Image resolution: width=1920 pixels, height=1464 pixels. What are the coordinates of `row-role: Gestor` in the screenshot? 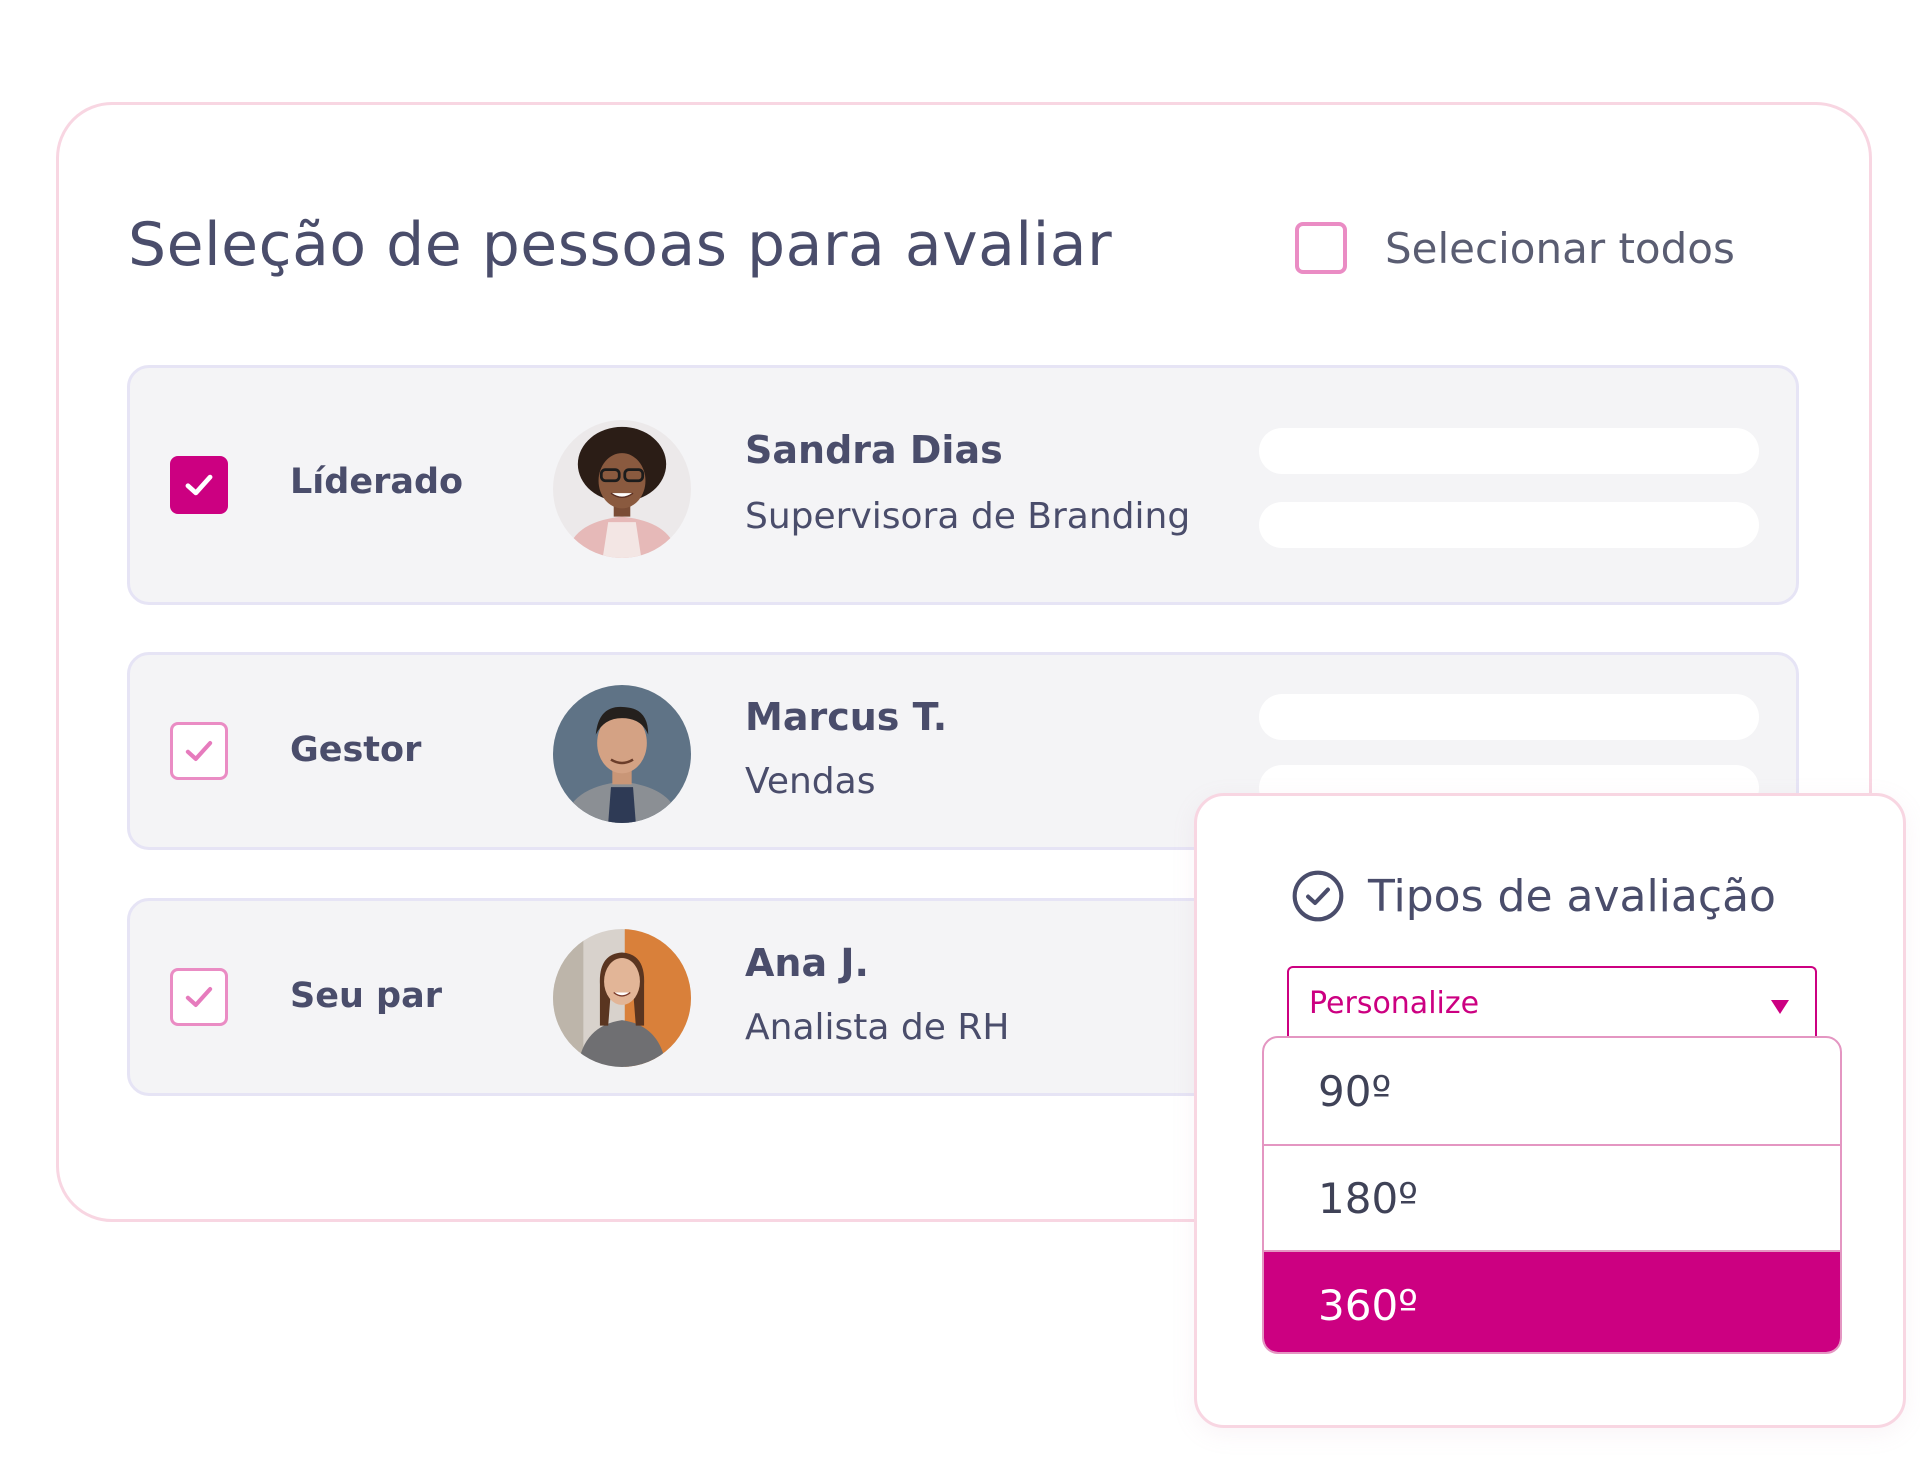 It's located at (356, 750).